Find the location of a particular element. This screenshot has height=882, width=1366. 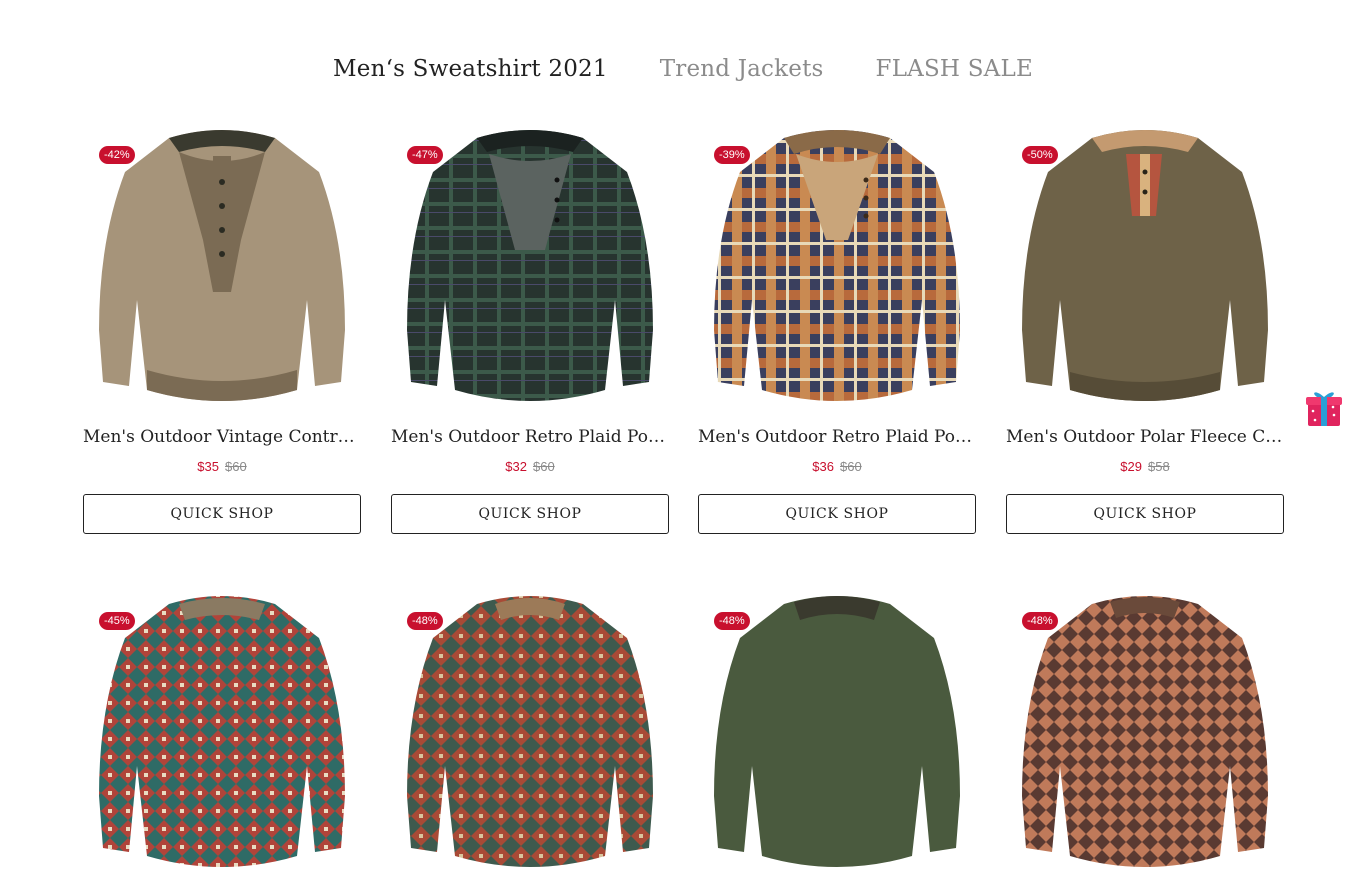

product-image: -39% is located at coordinates (837, 268).